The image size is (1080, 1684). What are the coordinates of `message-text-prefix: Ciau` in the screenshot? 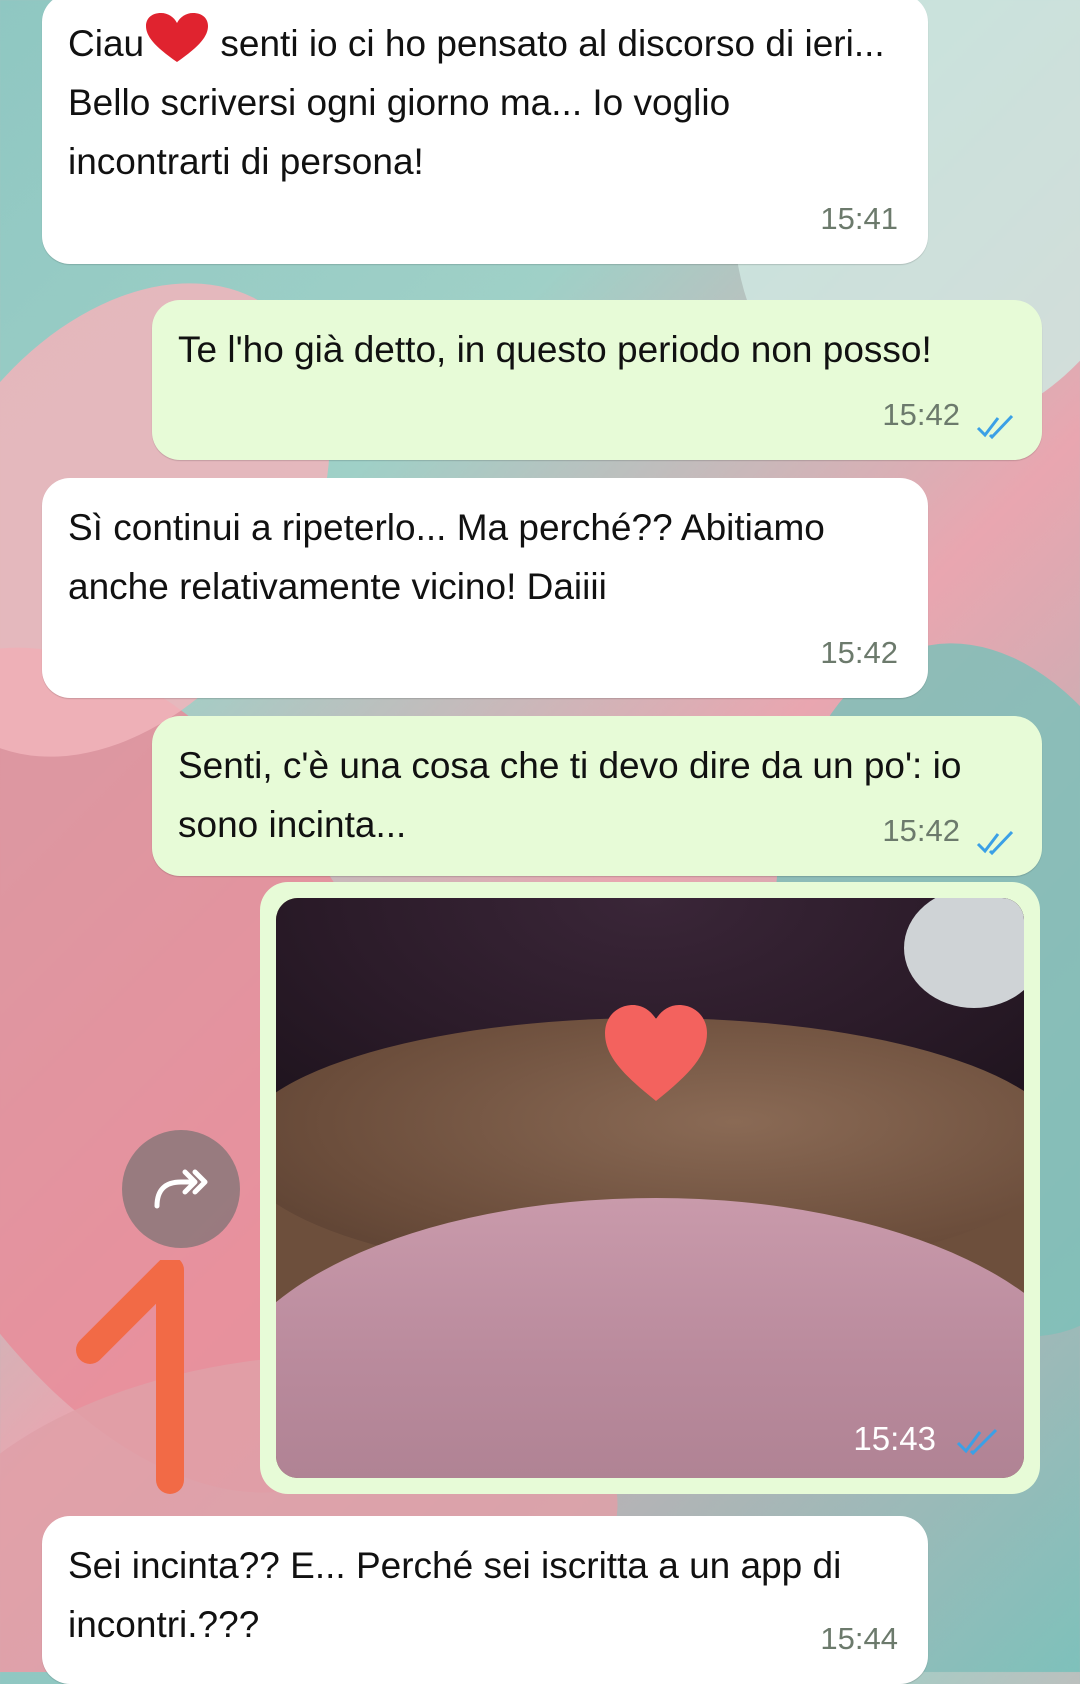 It's located at (106, 43).